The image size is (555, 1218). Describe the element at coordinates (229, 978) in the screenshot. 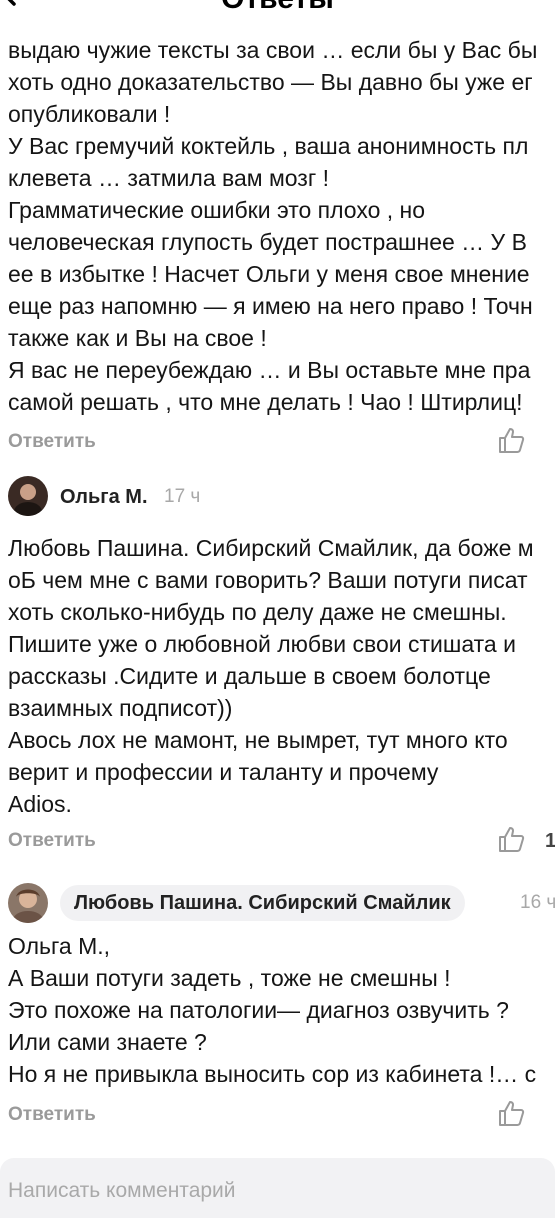

I see `comment-text-line: А Ваши потуги задеть , тоже не смешны !` at that location.